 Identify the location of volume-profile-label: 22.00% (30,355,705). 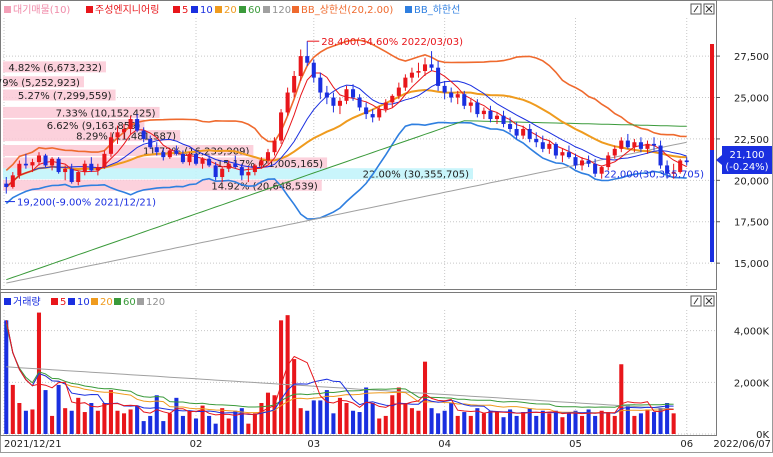
(416, 175).